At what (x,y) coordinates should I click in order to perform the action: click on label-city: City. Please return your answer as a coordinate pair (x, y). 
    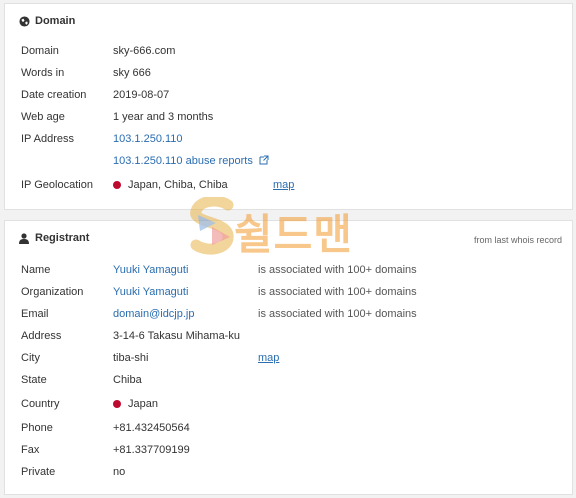
    Looking at the image, I should click on (30, 358).